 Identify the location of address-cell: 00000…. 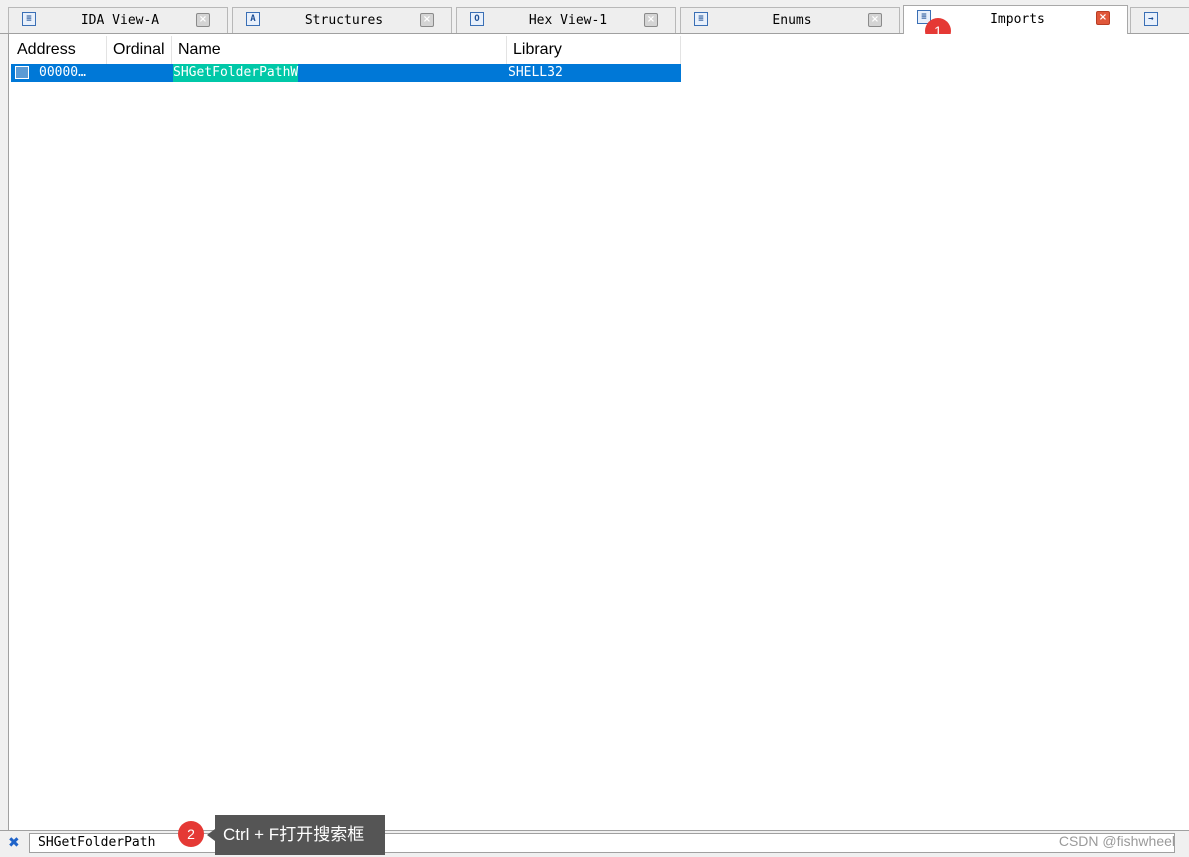
(62, 72).